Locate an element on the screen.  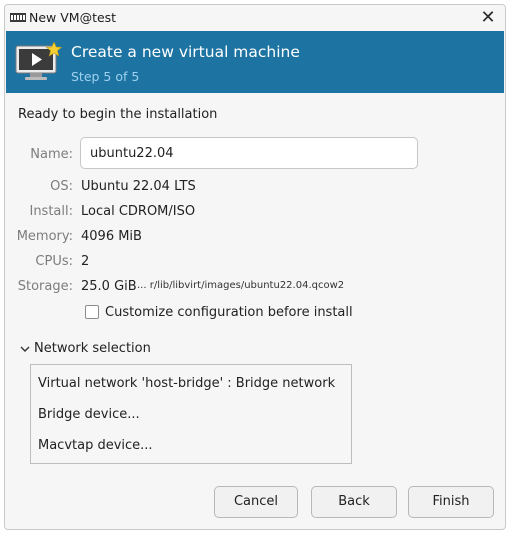
window-title: New VM@test is located at coordinates (73, 17).